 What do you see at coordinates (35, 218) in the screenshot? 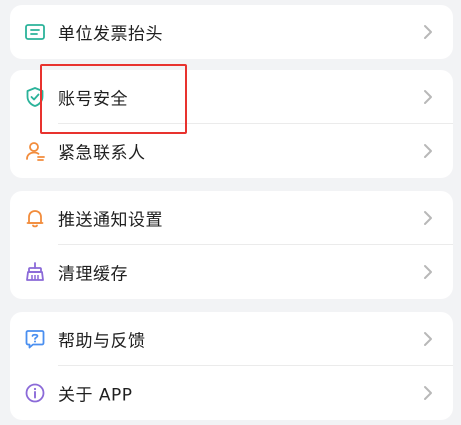
I see `bell-icon` at bounding box center [35, 218].